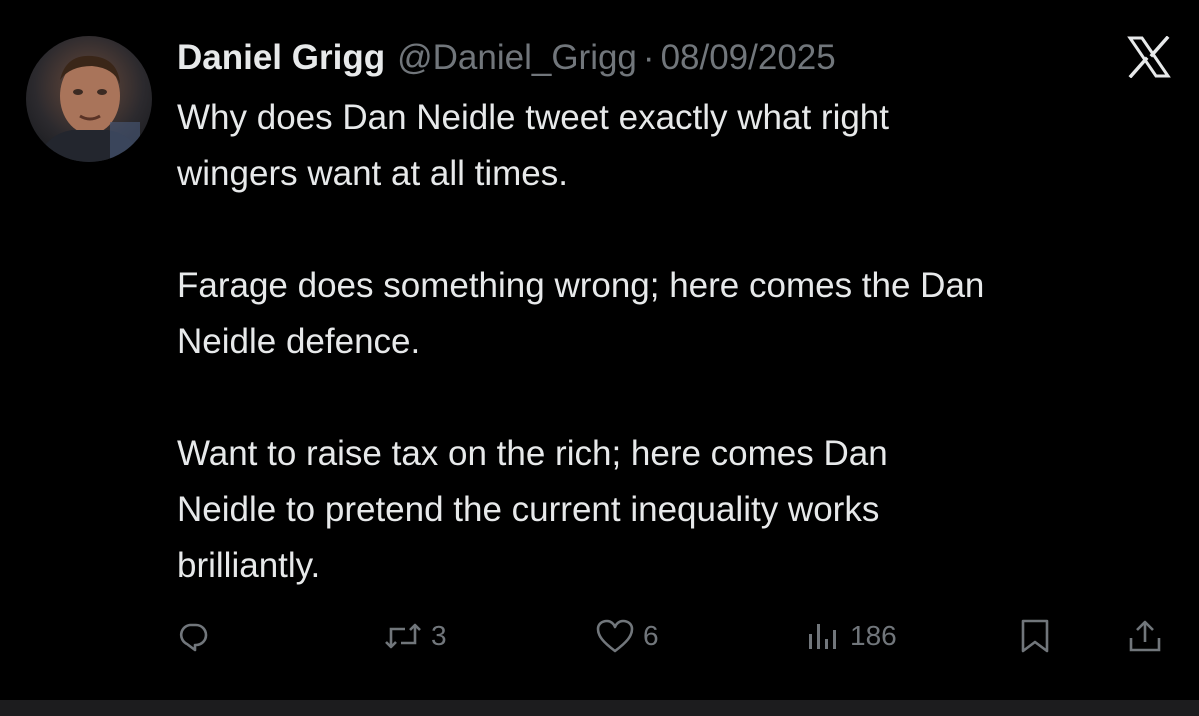 The image size is (1199, 716). I want to click on reply-icon, so click(193, 636).